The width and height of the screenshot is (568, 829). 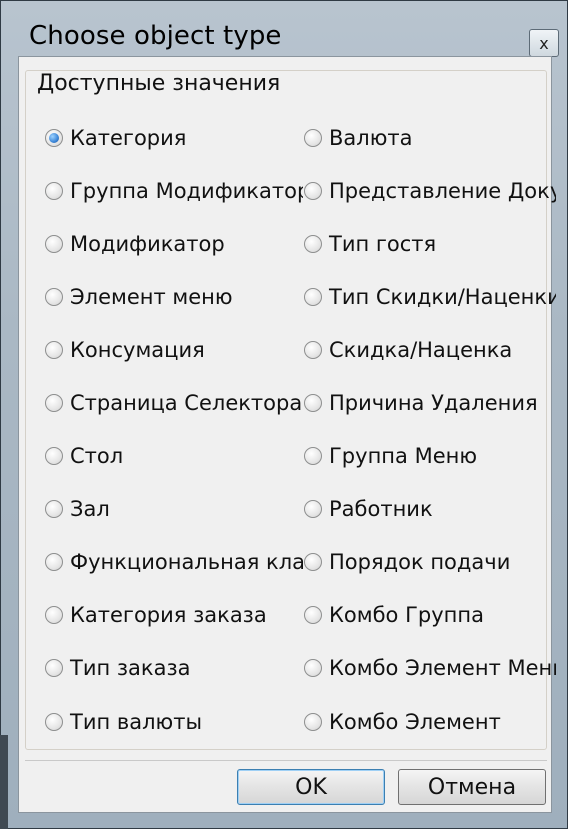 I want to click on radio-option-label: Скидка/Наценка, so click(x=421, y=349).